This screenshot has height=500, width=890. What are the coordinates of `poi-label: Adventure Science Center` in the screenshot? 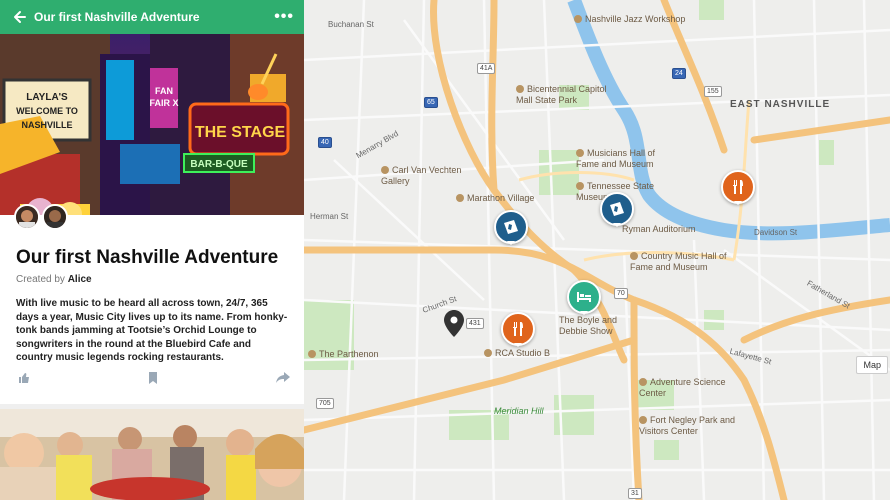 It's located at (689, 387).